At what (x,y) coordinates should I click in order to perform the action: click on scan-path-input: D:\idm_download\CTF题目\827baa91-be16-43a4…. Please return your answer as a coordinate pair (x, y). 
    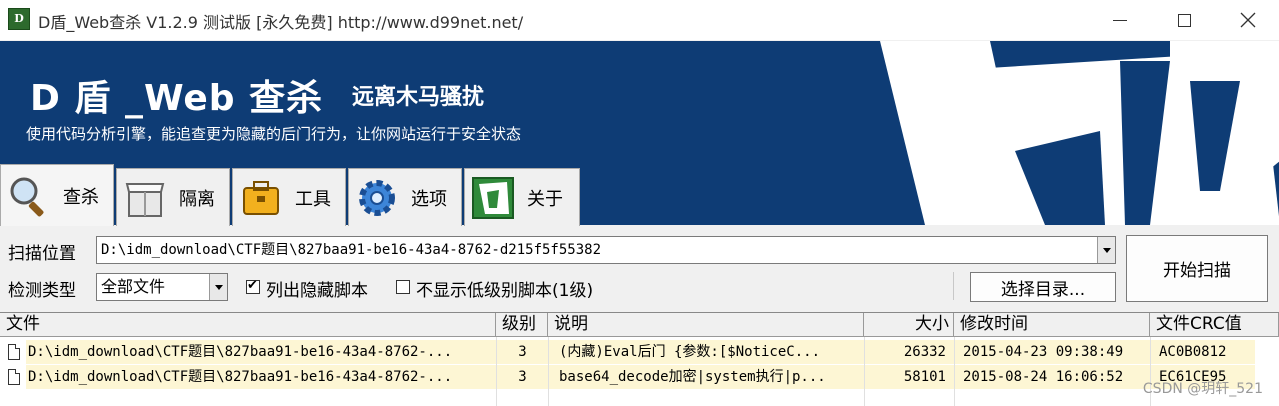
    Looking at the image, I should click on (606, 250).